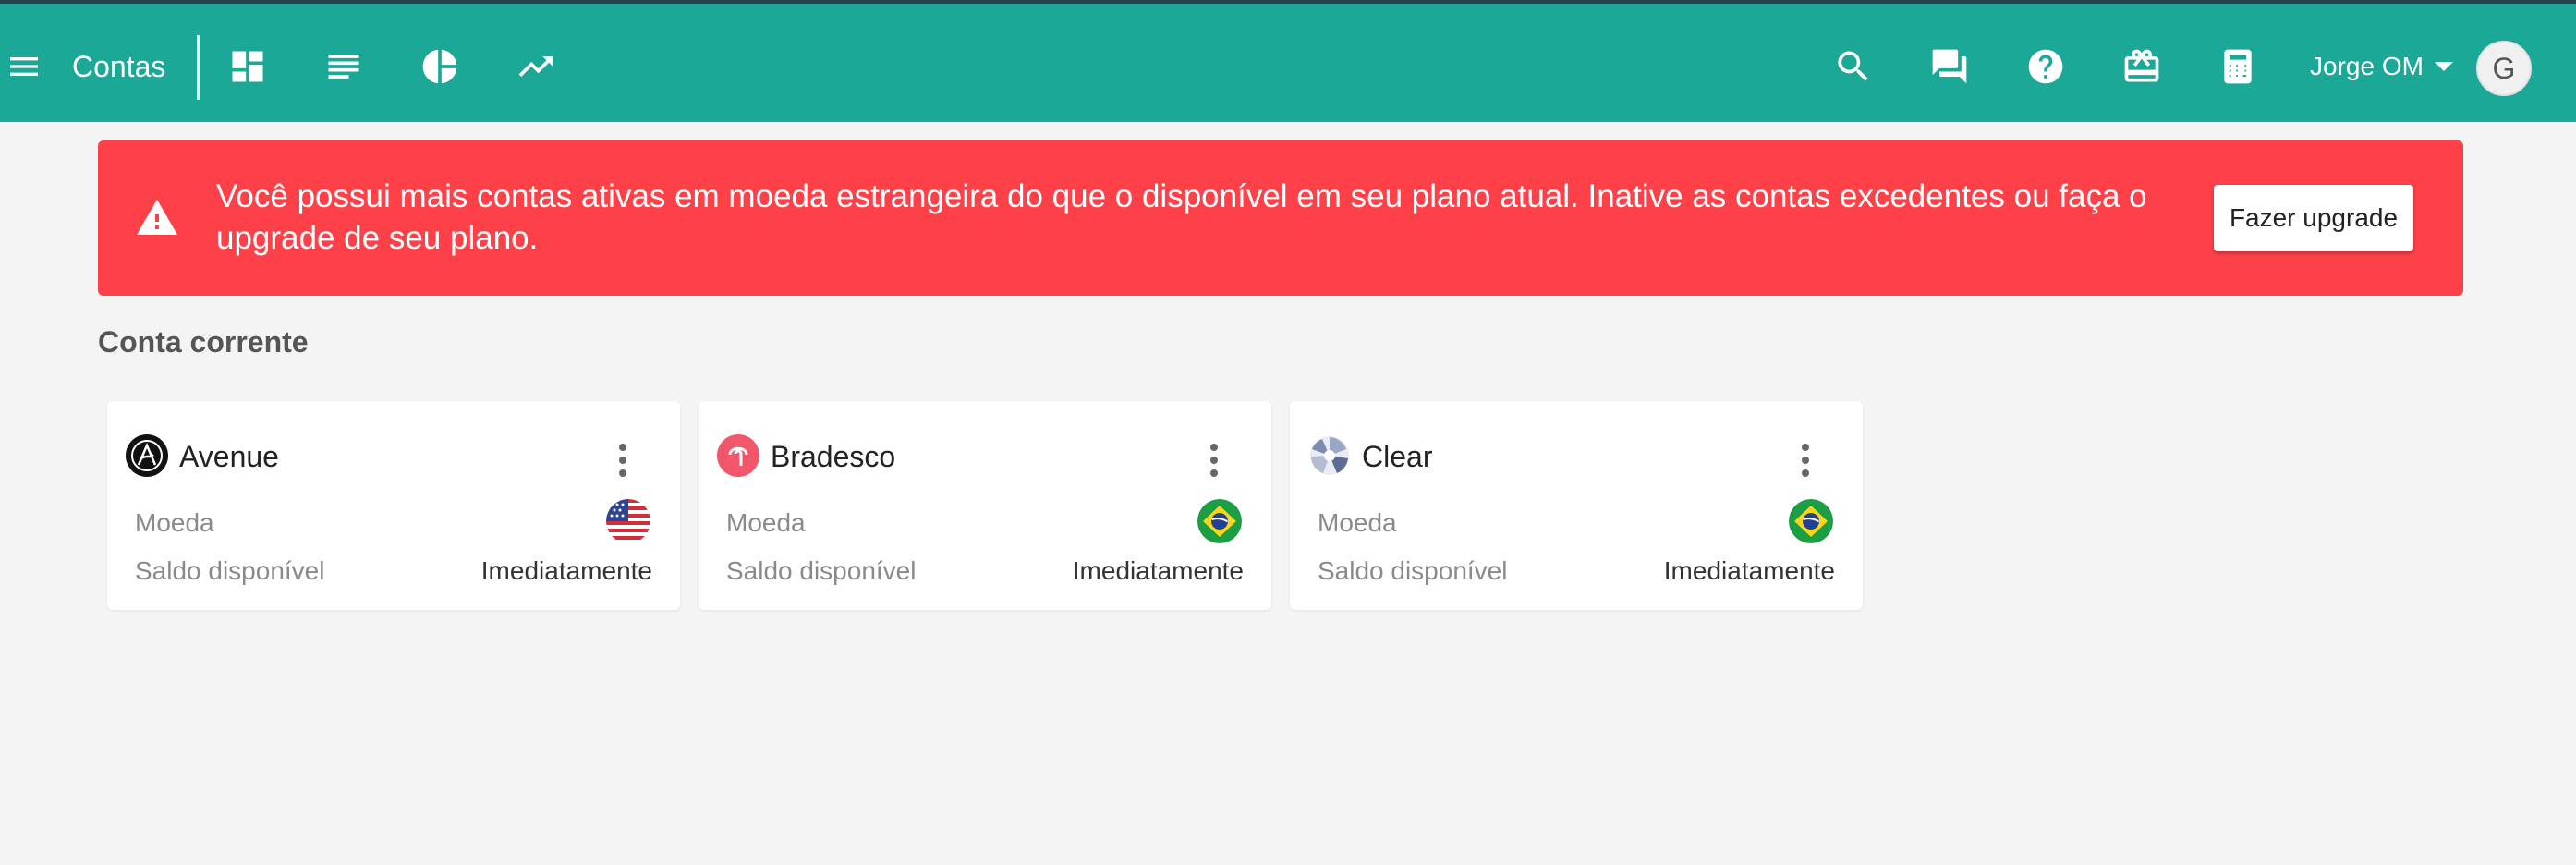 This screenshot has width=2576, height=865. I want to click on avenue-logo, so click(147, 455).